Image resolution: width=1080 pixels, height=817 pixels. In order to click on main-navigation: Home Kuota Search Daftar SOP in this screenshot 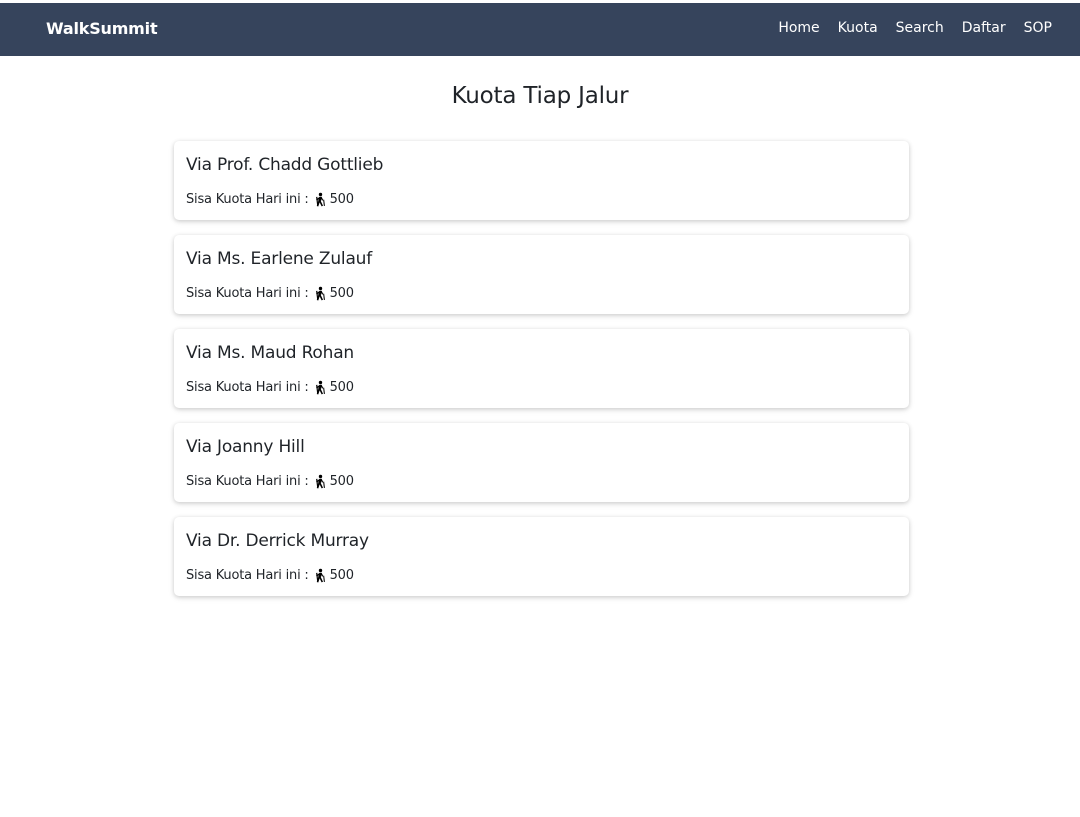, I will do `click(915, 28)`.